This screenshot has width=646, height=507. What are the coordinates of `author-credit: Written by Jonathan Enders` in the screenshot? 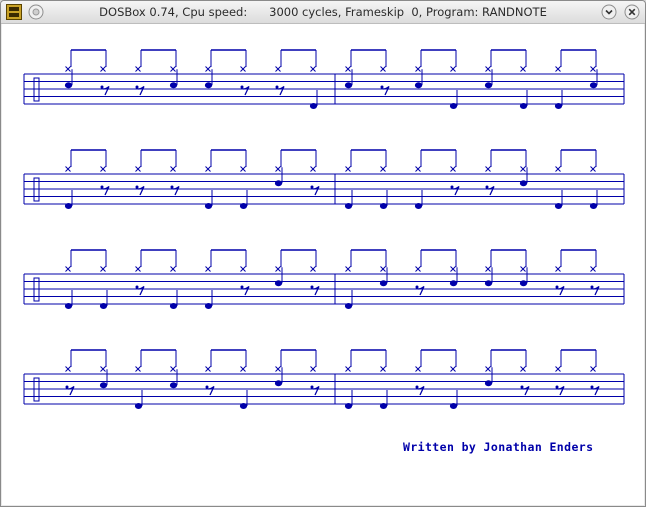 It's located at (498, 447).